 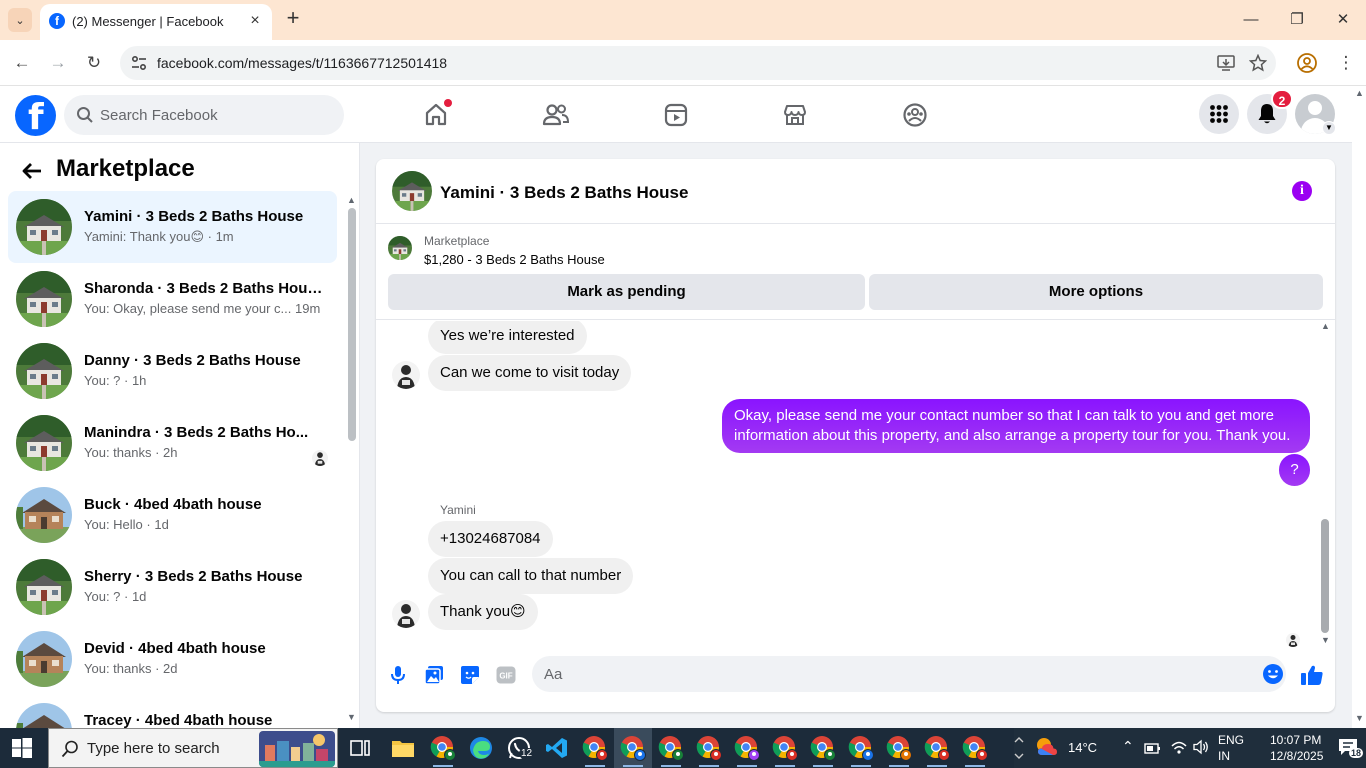 I want to click on scroll-arrows-icon, so click(x=1019, y=748).